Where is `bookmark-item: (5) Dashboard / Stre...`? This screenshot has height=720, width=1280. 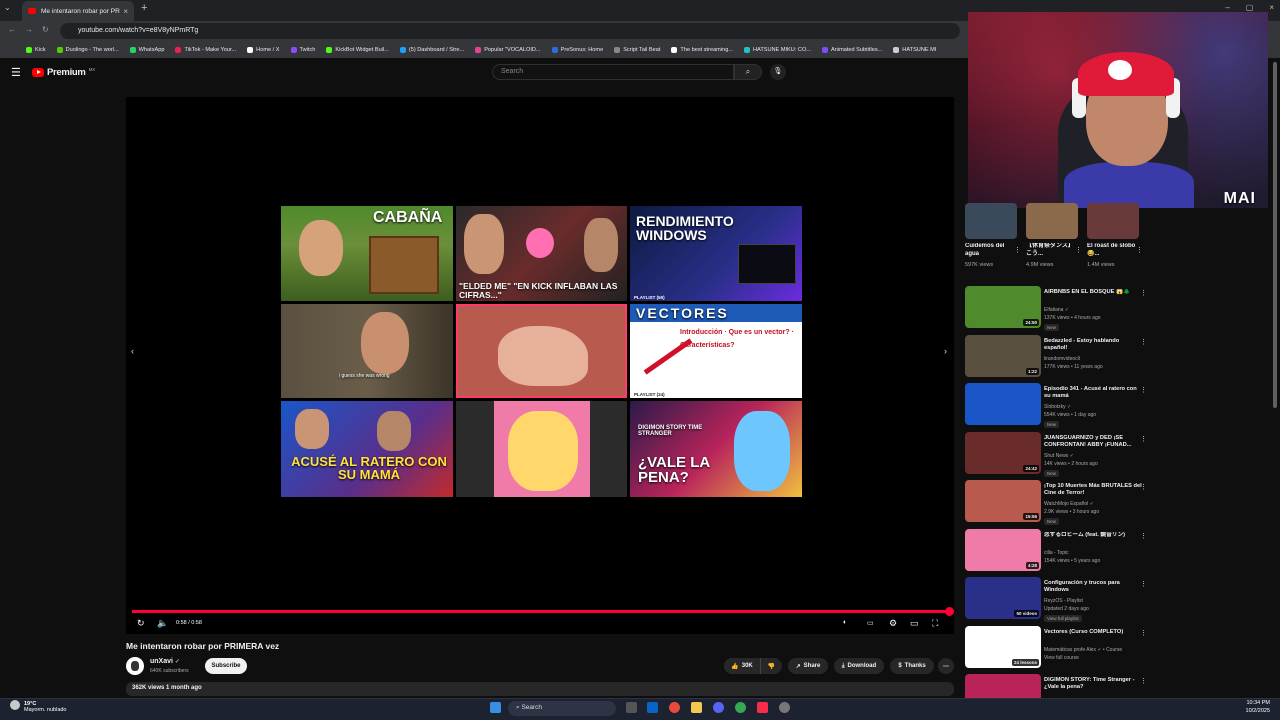
bookmark-item: (5) Dashboard / Stre... is located at coordinates (431, 49).